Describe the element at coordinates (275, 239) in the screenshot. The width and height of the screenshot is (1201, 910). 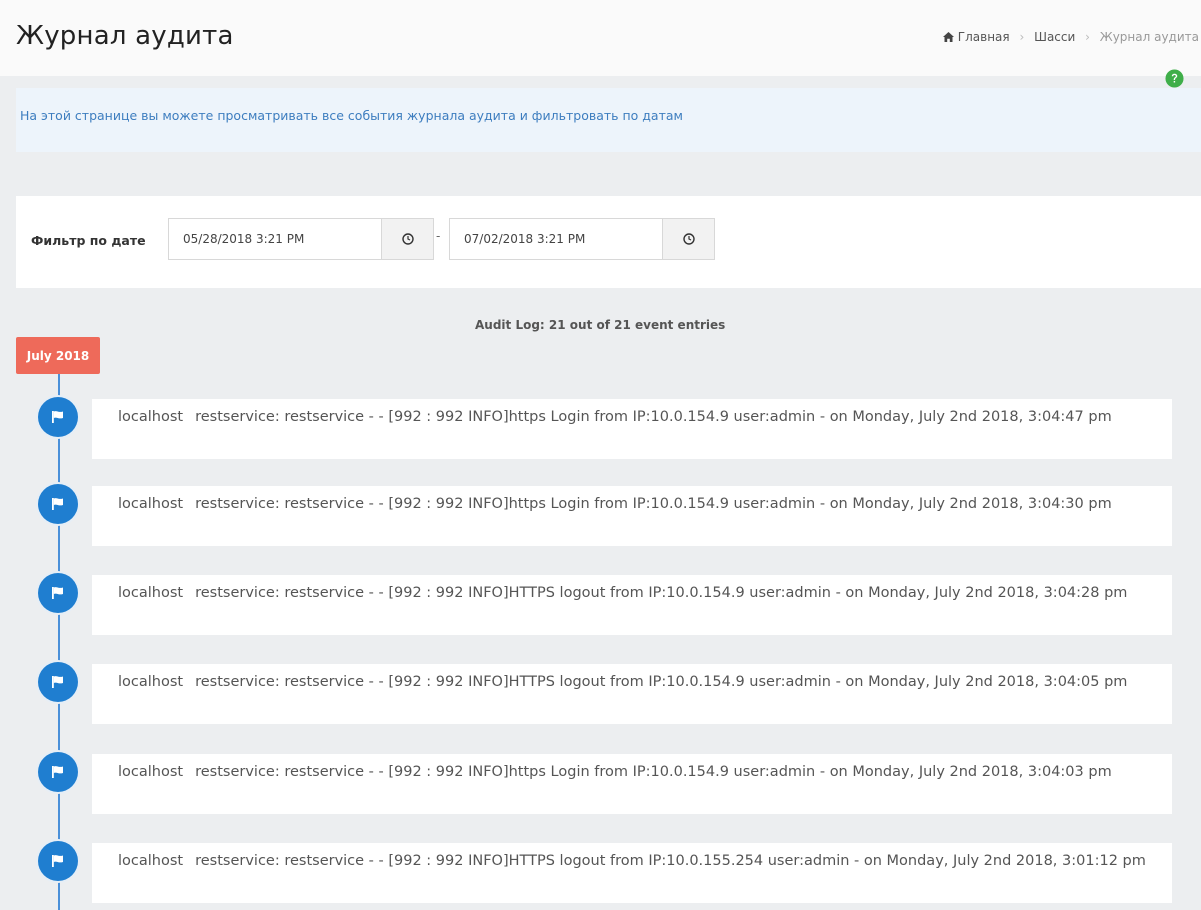
I see `date-from-input` at that location.